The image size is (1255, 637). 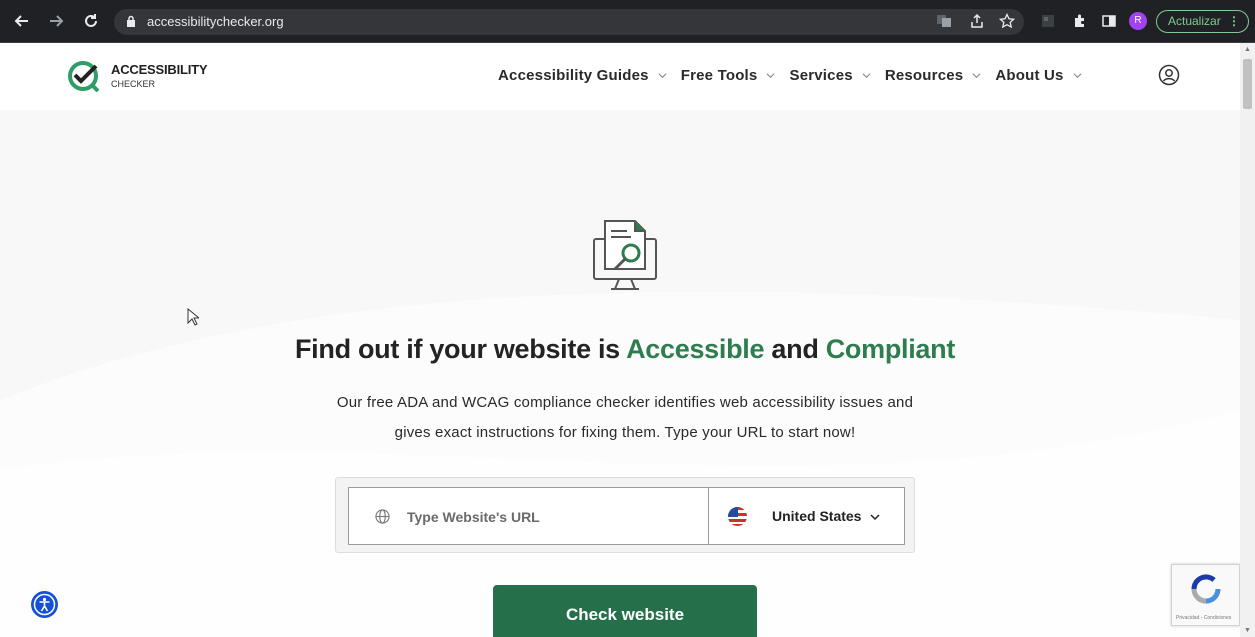 What do you see at coordinates (719, 75) in the screenshot?
I see `nav-label: Free Tools` at bounding box center [719, 75].